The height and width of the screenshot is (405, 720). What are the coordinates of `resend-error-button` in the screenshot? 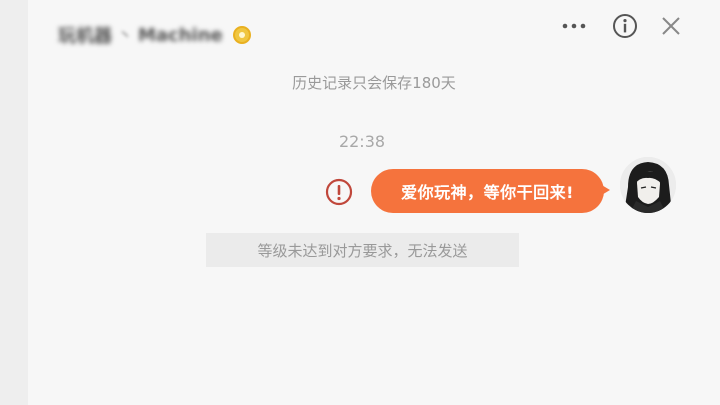 It's located at (339, 192).